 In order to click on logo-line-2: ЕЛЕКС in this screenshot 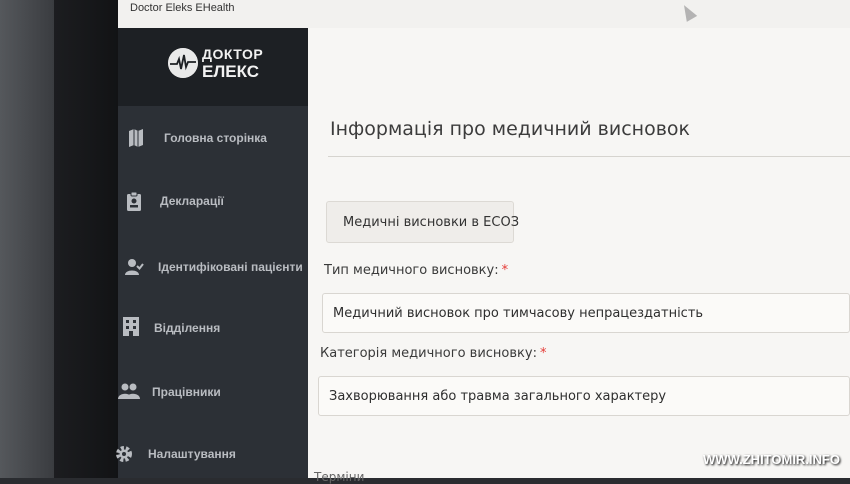, I will do `click(231, 71)`.